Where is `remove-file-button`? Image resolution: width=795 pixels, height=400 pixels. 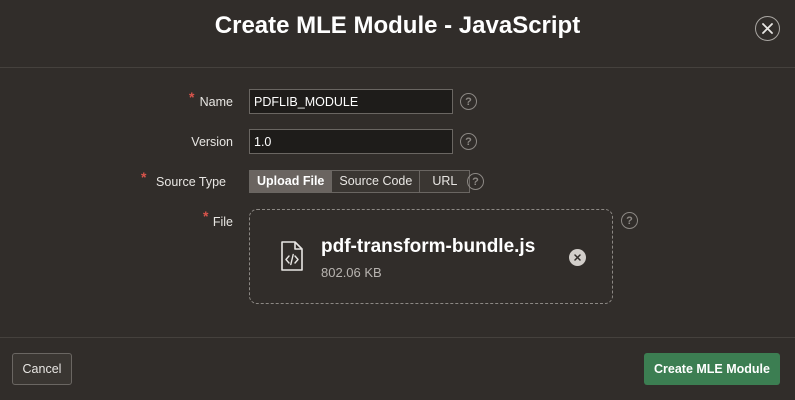 remove-file-button is located at coordinates (577, 257).